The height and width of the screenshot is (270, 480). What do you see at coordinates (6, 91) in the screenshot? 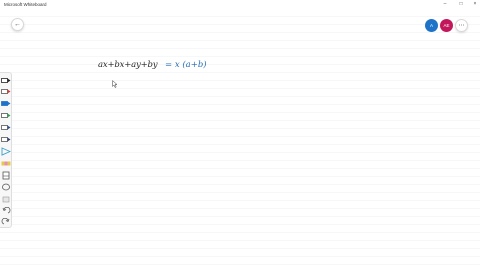
I see `pen-red-icon` at bounding box center [6, 91].